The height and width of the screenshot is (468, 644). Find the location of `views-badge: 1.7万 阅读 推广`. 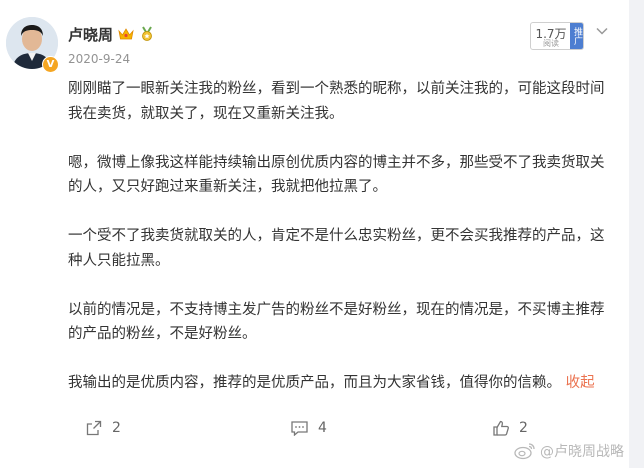

views-badge: 1.7万 阅读 推广 is located at coordinates (557, 36).